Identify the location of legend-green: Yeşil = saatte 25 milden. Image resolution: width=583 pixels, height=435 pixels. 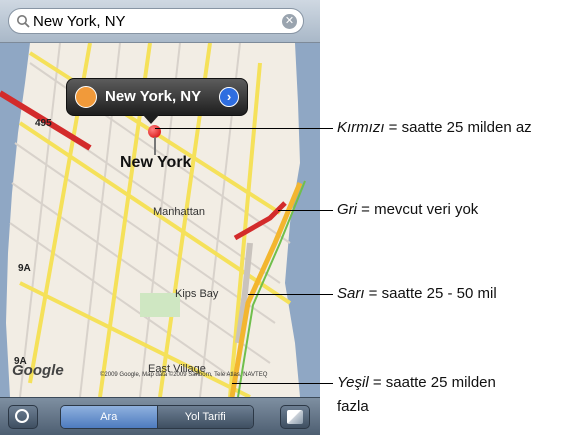
(416, 382).